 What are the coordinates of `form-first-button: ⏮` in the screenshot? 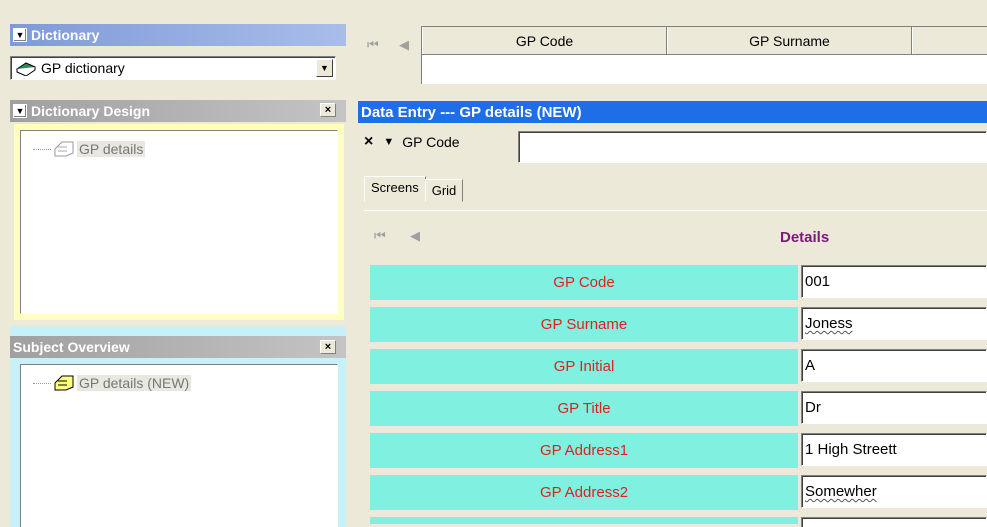 It's located at (380, 236).